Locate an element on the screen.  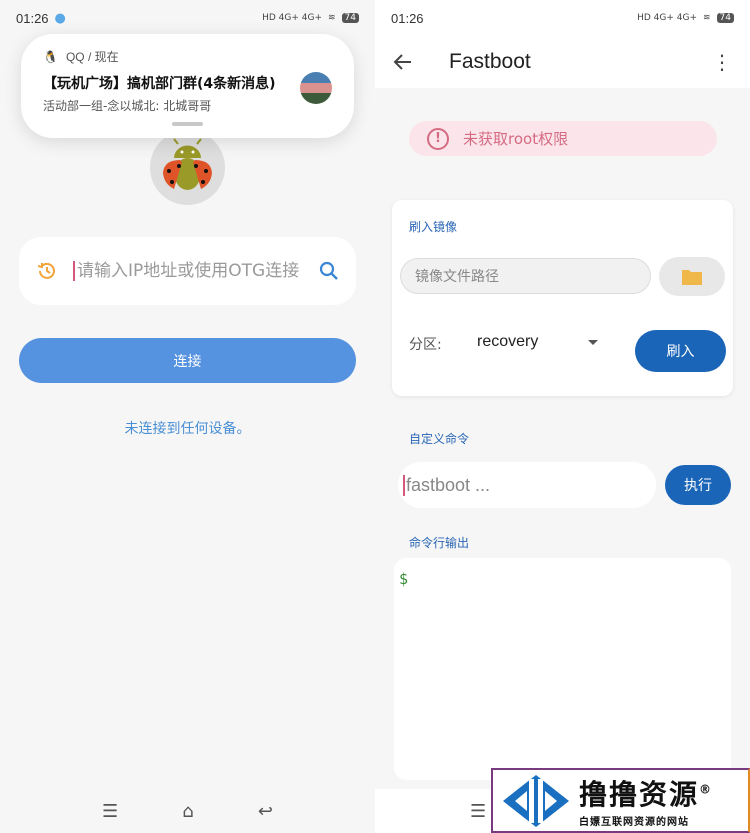
qq-icon: ● is located at coordinates (60, 18).